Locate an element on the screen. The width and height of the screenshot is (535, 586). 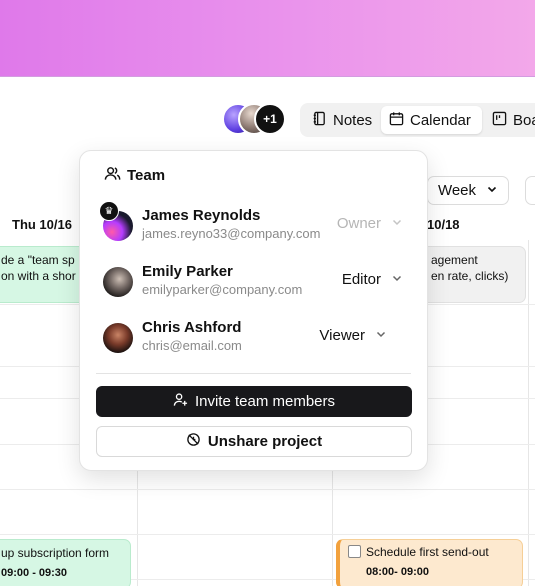
week-range-select: Week is located at coordinates (468, 190).